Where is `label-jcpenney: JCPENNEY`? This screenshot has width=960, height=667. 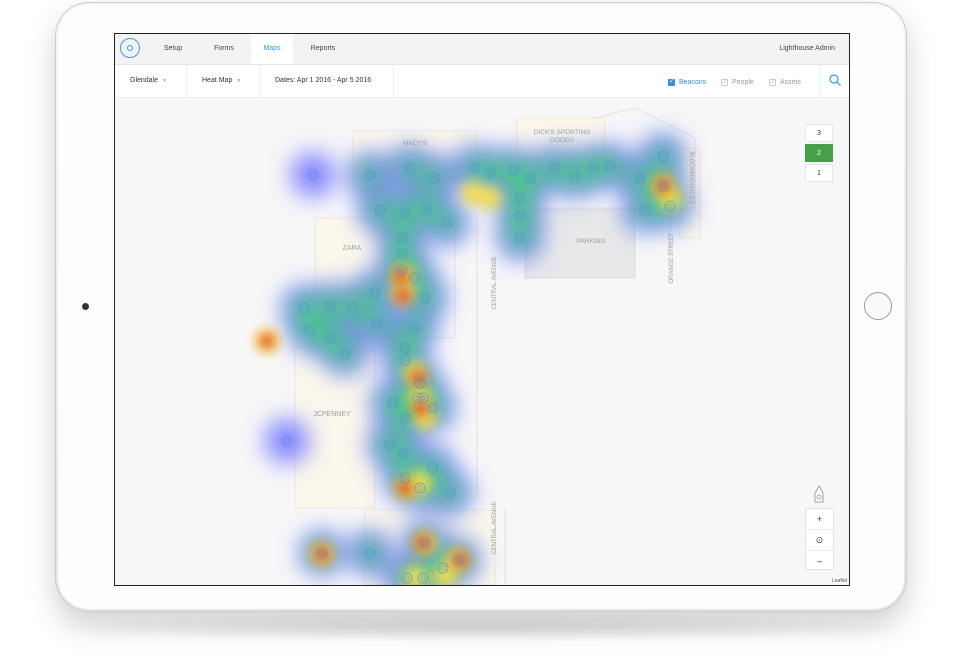
label-jcpenney: JCPENNEY is located at coordinates (332, 414).